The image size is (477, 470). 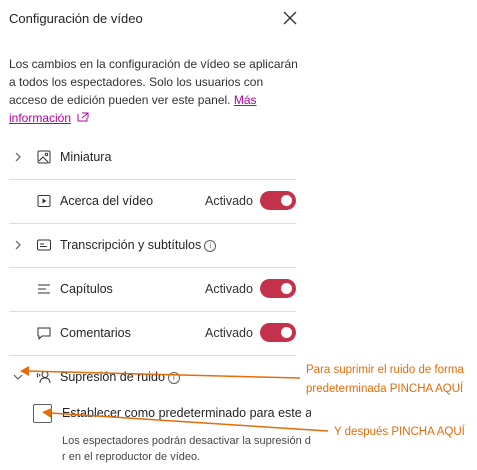 I want to click on arrow-to-checkbox, so click(x=185, y=420).